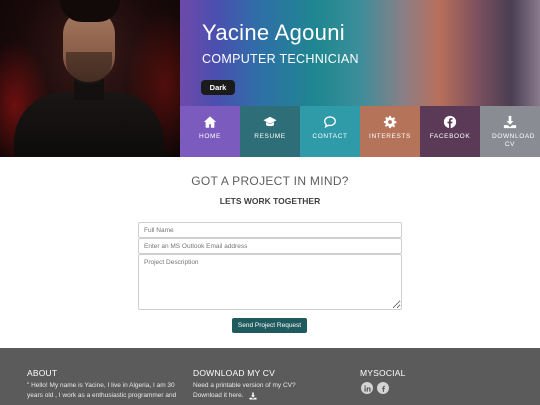  Describe the element at coordinates (270, 230) in the screenshot. I see `full-name-input` at that location.